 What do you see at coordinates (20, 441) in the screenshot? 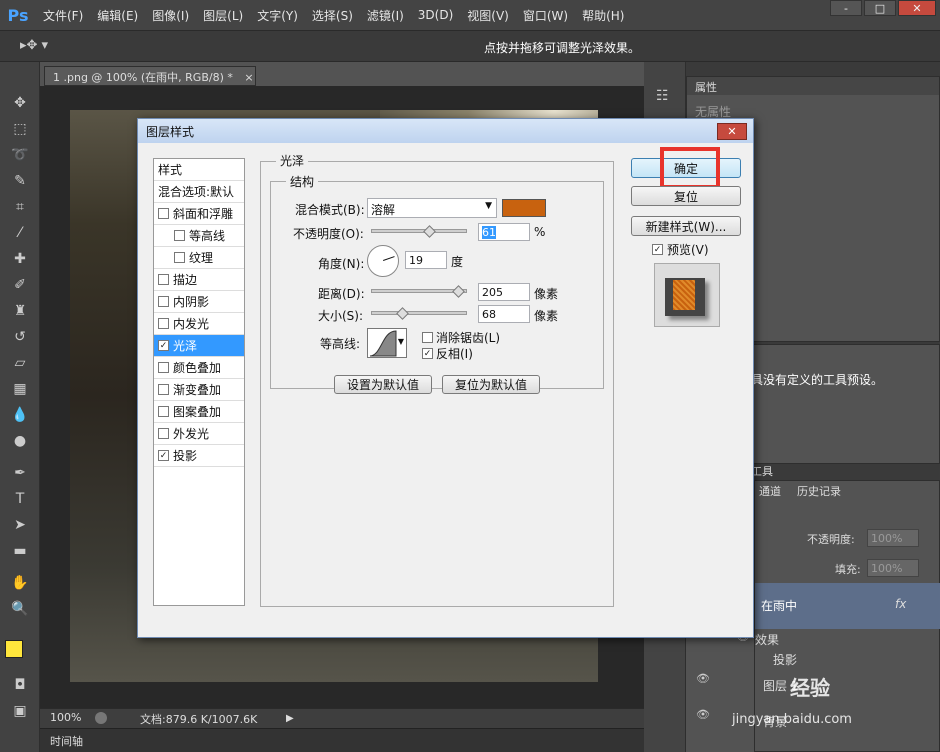
I see `dodge-tool-icon: ●` at bounding box center [20, 441].